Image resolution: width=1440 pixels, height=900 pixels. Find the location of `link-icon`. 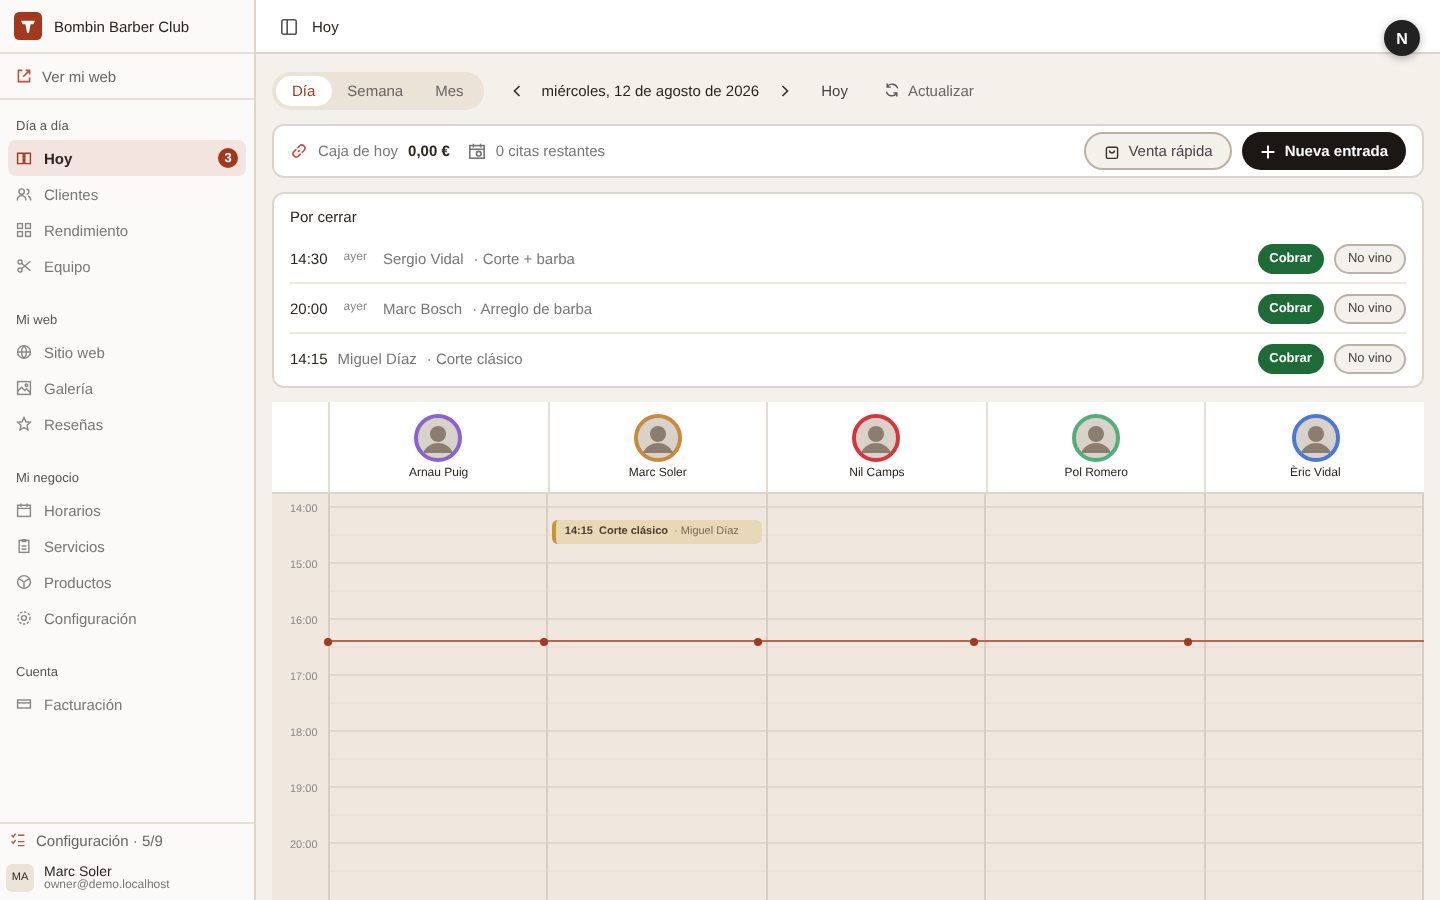

link-icon is located at coordinates (299, 151).